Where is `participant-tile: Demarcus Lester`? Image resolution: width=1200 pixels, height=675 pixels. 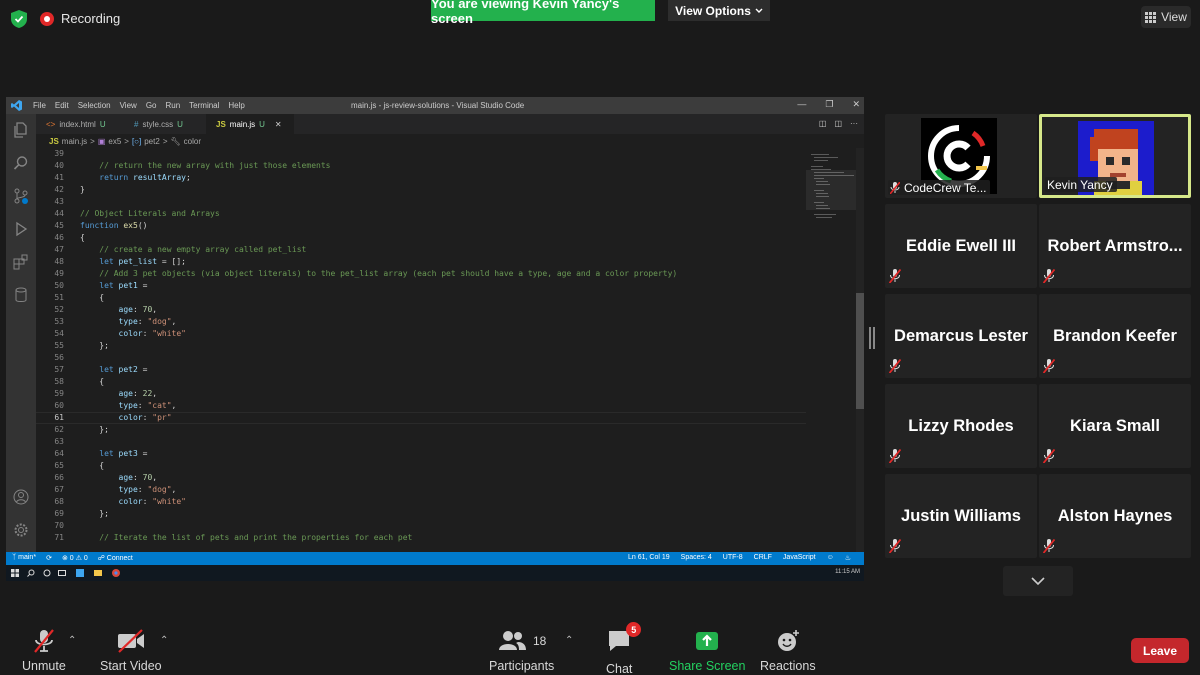
participant-tile: Demarcus Lester is located at coordinates (961, 336).